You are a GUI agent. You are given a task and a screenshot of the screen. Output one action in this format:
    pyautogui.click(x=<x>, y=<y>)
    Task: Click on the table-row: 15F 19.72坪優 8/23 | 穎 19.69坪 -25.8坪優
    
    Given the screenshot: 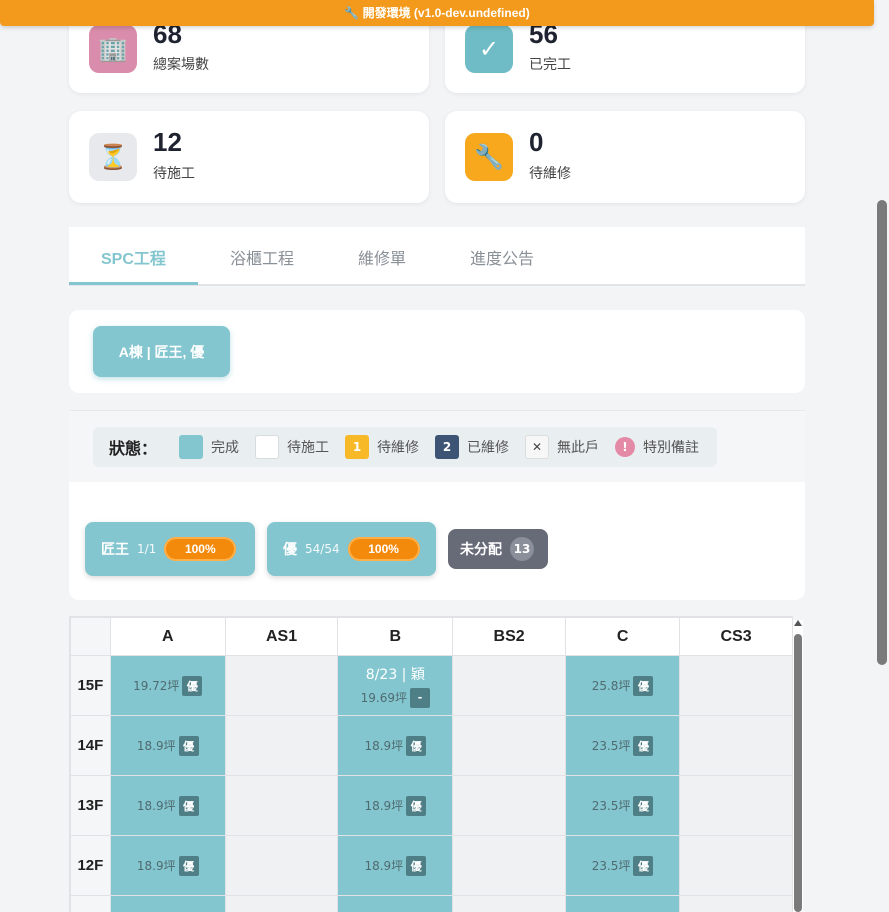 What is the action you would take?
    pyautogui.click(x=431, y=685)
    